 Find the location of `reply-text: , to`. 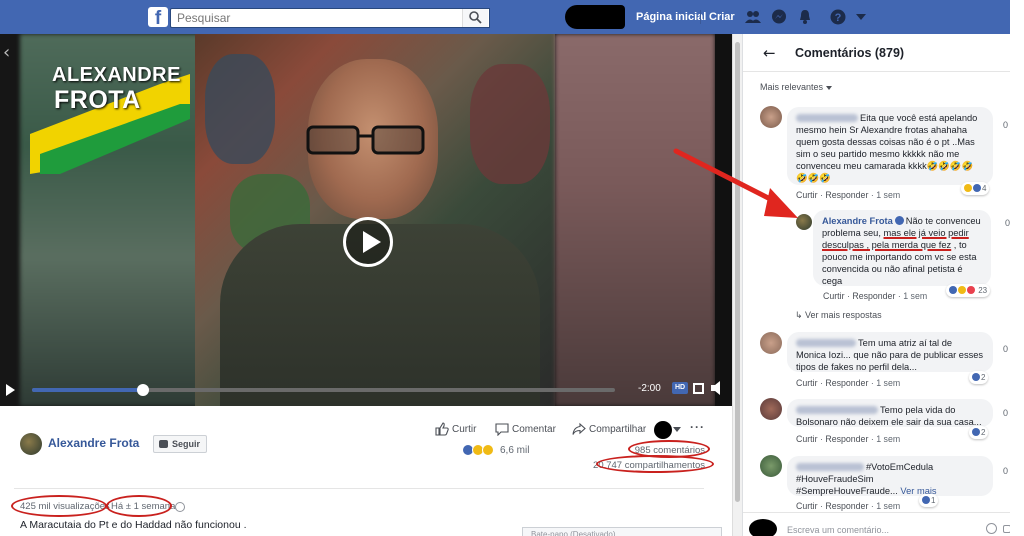

reply-text: , to is located at coordinates (959, 245).